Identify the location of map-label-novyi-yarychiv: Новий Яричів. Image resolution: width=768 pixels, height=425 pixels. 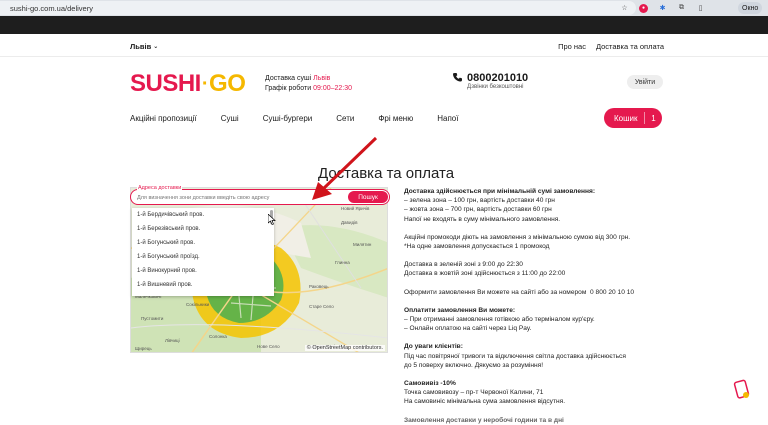
(355, 208).